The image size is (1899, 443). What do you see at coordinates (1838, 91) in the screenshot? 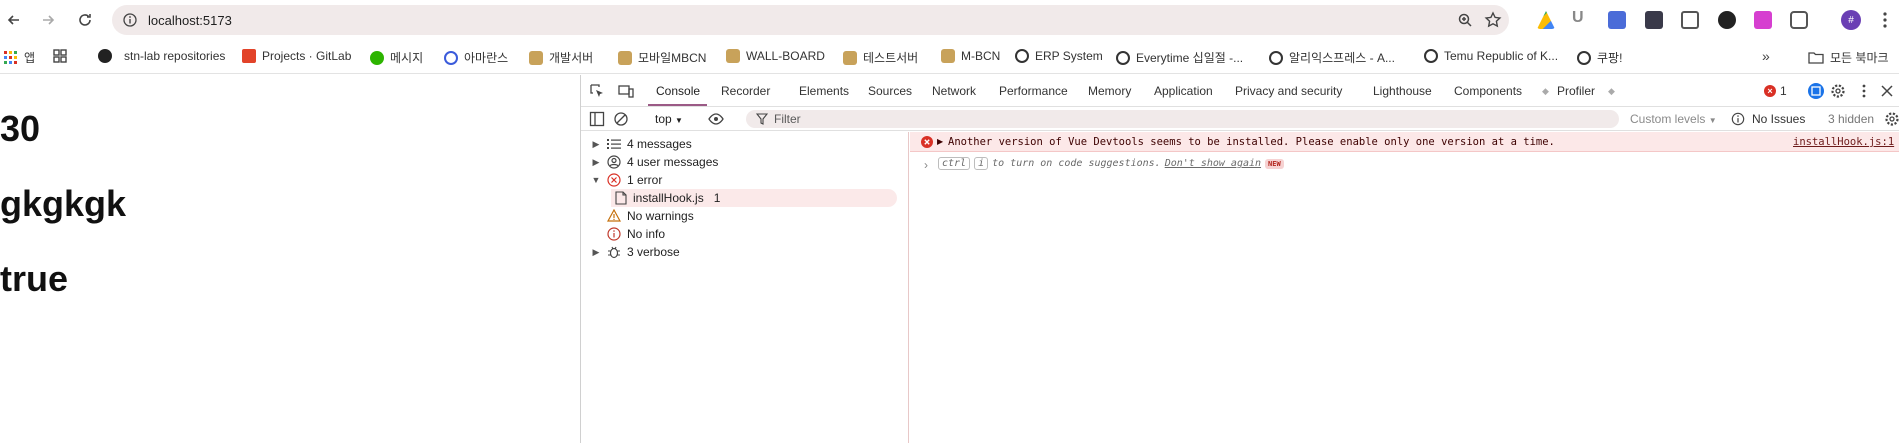
I see `settings-gear-icon` at bounding box center [1838, 91].